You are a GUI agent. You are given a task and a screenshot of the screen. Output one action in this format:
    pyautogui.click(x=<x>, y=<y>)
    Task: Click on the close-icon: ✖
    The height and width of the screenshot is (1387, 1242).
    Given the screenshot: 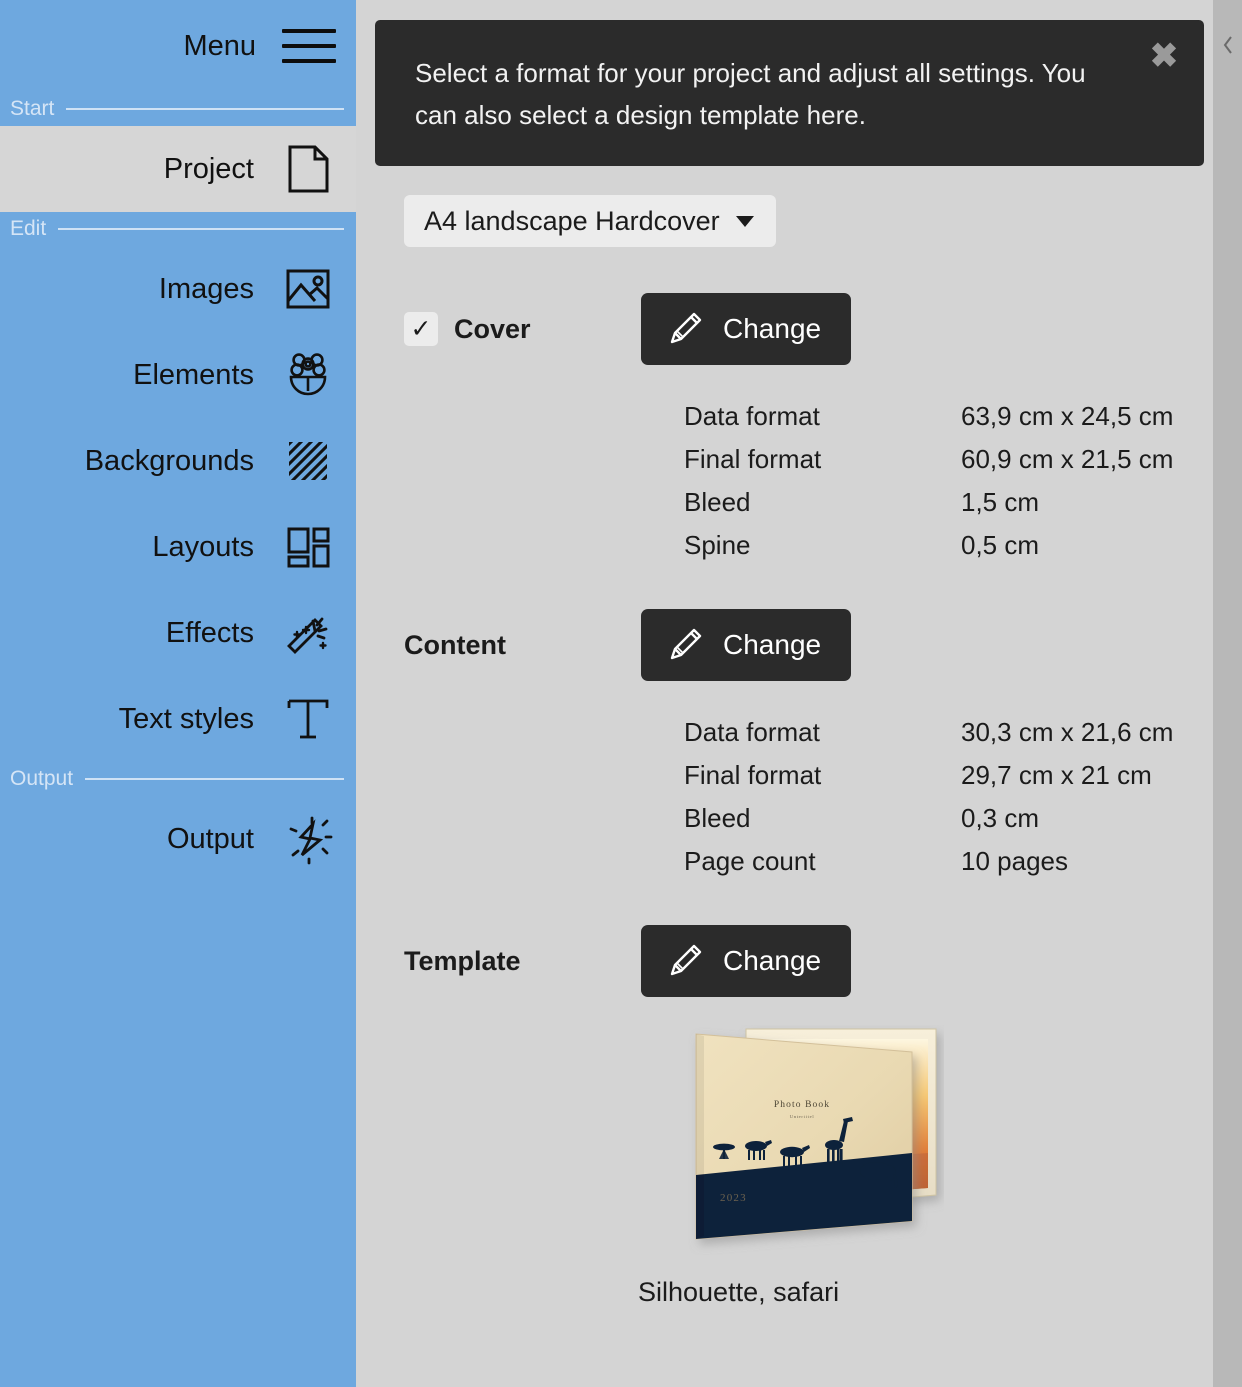 What is the action you would take?
    pyautogui.click(x=1164, y=56)
    